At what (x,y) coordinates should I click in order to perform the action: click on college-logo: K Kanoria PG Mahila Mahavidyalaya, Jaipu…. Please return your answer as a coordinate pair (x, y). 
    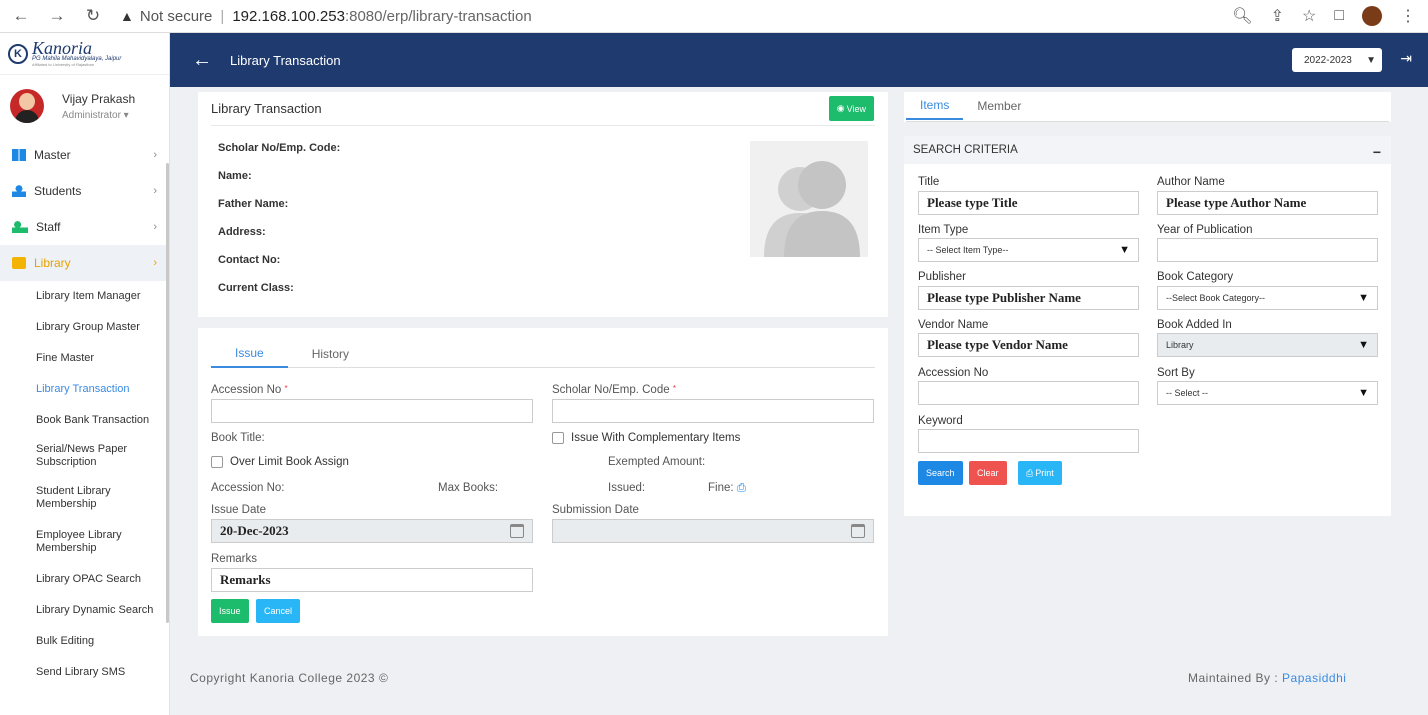
    Looking at the image, I should click on (84, 54).